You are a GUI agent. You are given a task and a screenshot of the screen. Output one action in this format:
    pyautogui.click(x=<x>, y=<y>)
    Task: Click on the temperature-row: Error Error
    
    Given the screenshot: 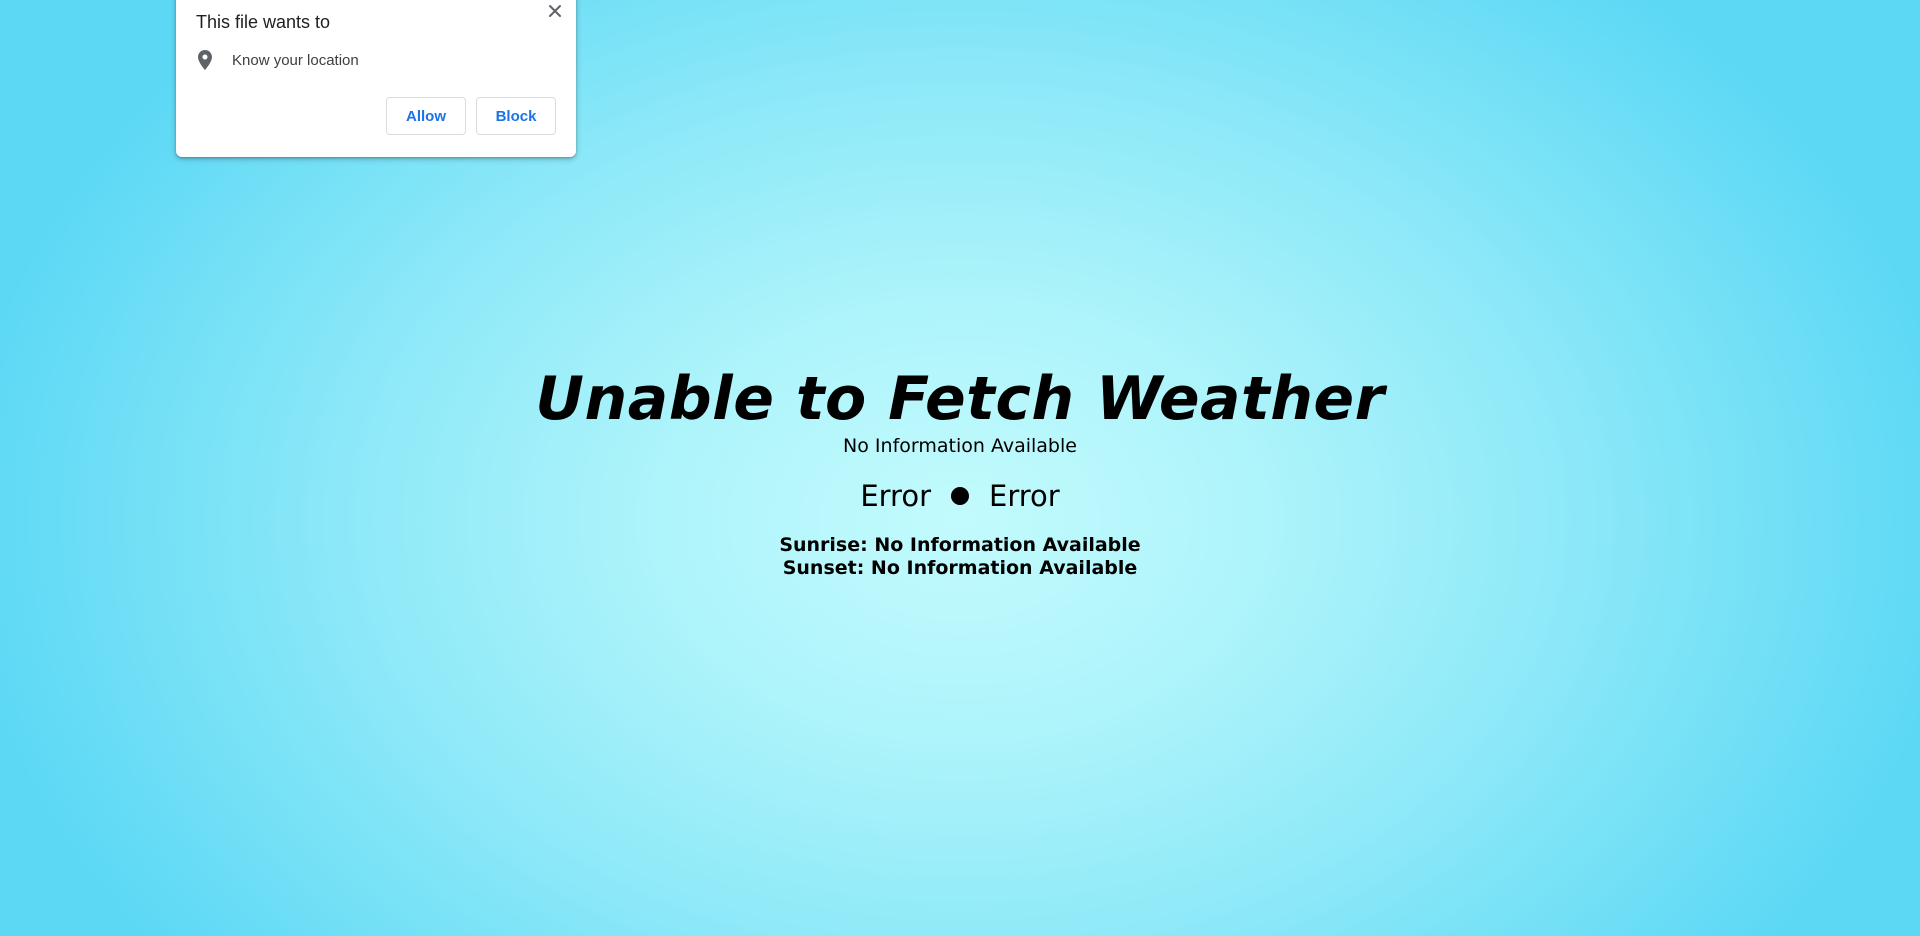 What is the action you would take?
    pyautogui.click(x=960, y=496)
    